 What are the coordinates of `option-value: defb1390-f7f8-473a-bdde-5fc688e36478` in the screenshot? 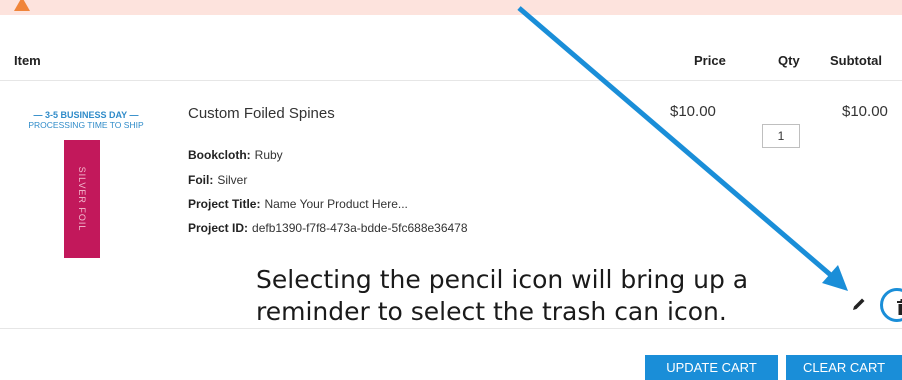 It's located at (360, 228).